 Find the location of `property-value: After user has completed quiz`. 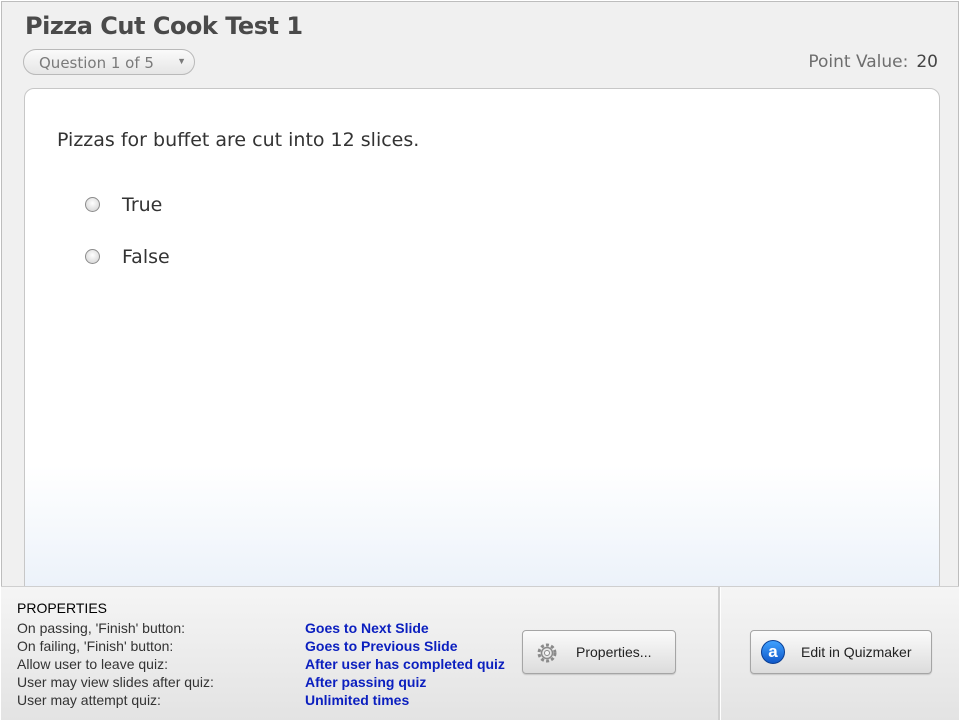

property-value: After user has completed quiz is located at coordinates (405, 664).